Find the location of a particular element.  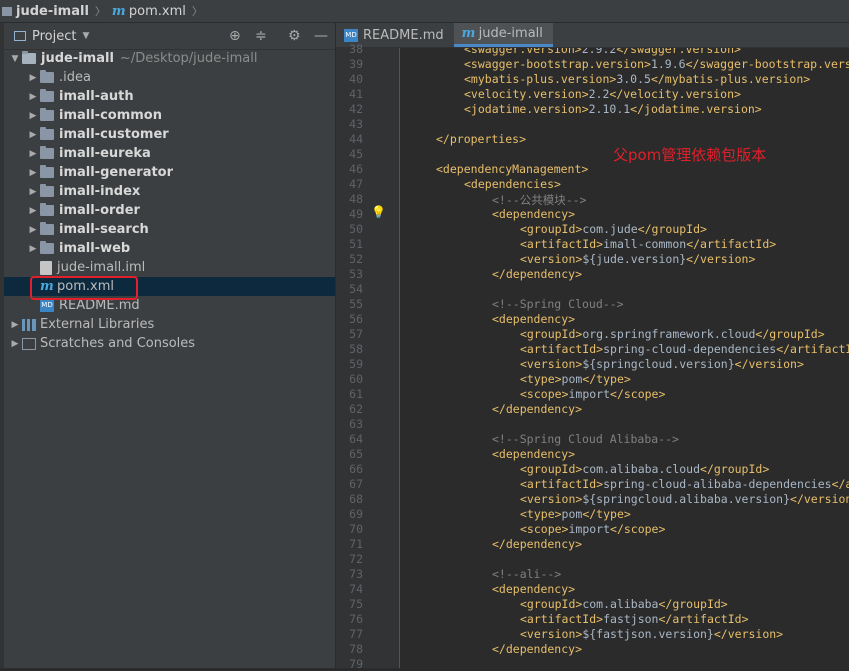

chevron-down-icon: ▼ is located at coordinates (85, 36).